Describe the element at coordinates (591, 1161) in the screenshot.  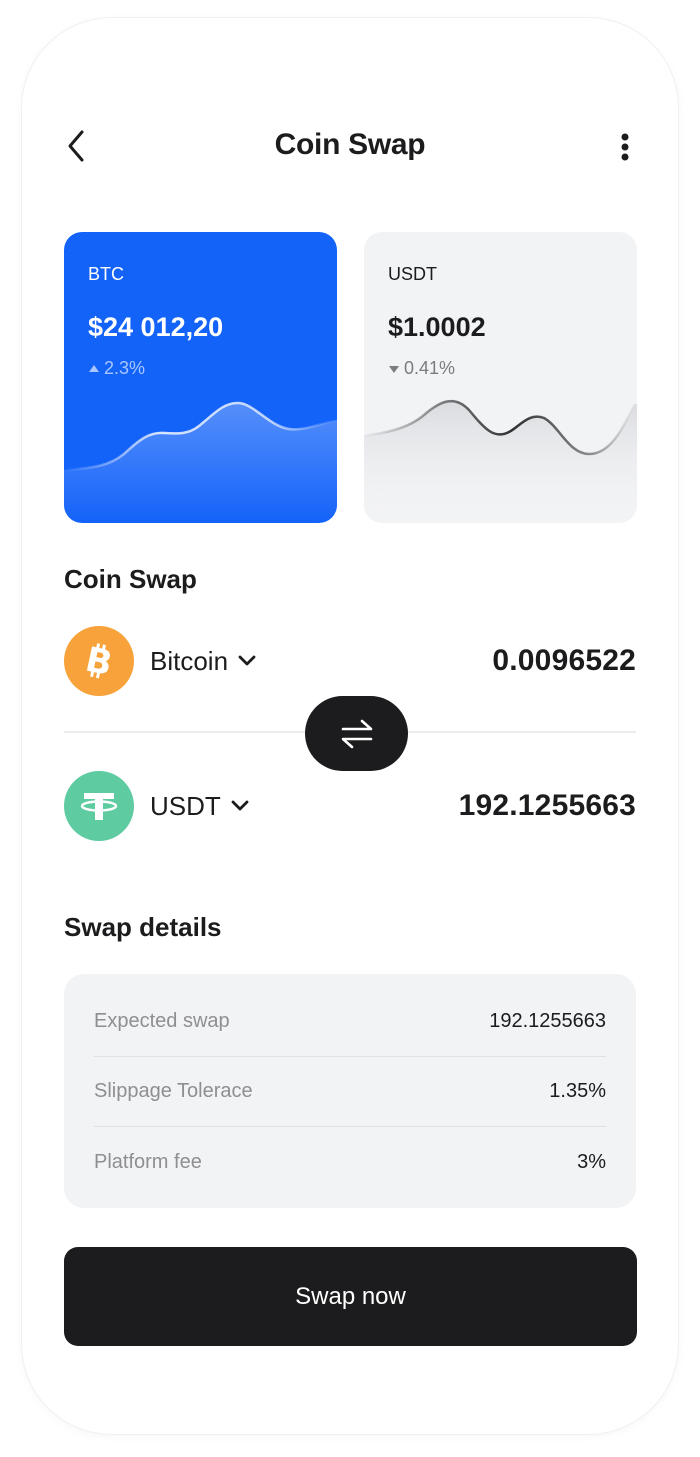
I see `detail-value: 3%` at that location.